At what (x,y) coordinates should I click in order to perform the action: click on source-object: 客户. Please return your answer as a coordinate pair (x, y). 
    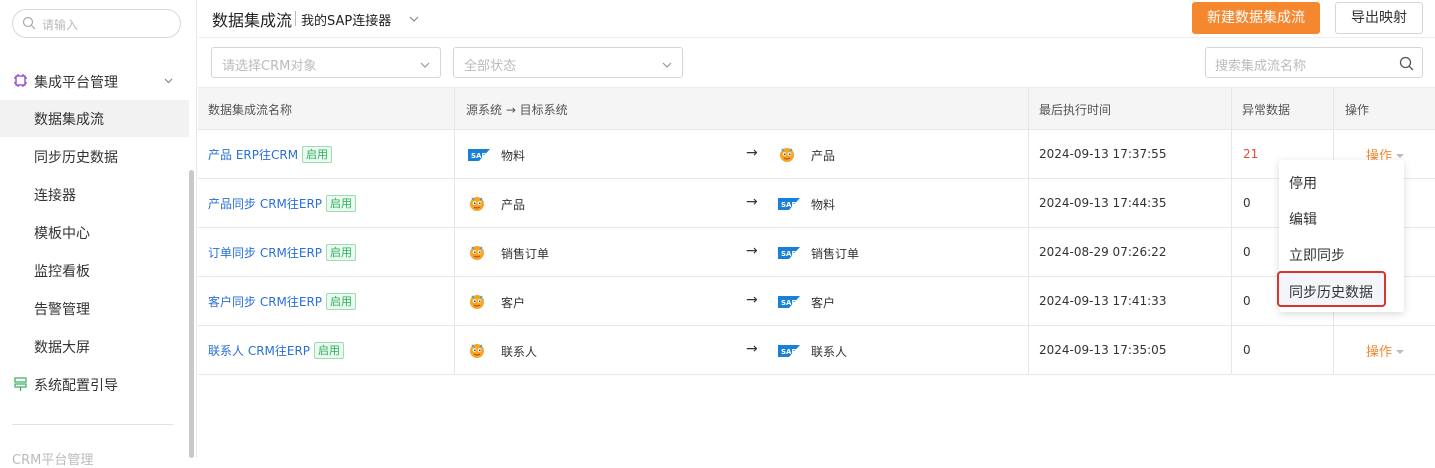
    Looking at the image, I should click on (513, 303).